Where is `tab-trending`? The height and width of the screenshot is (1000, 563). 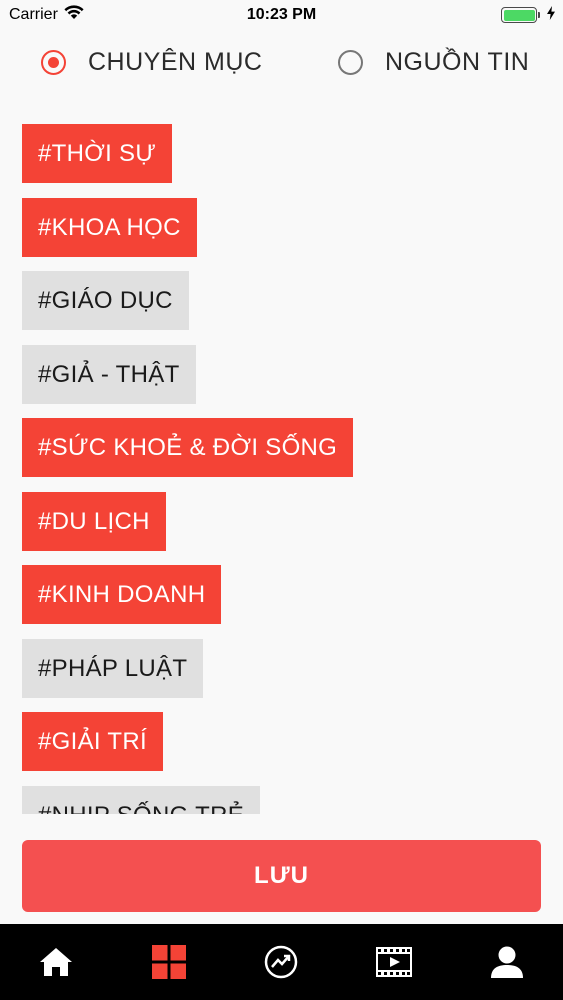
tab-trending is located at coordinates (281, 962).